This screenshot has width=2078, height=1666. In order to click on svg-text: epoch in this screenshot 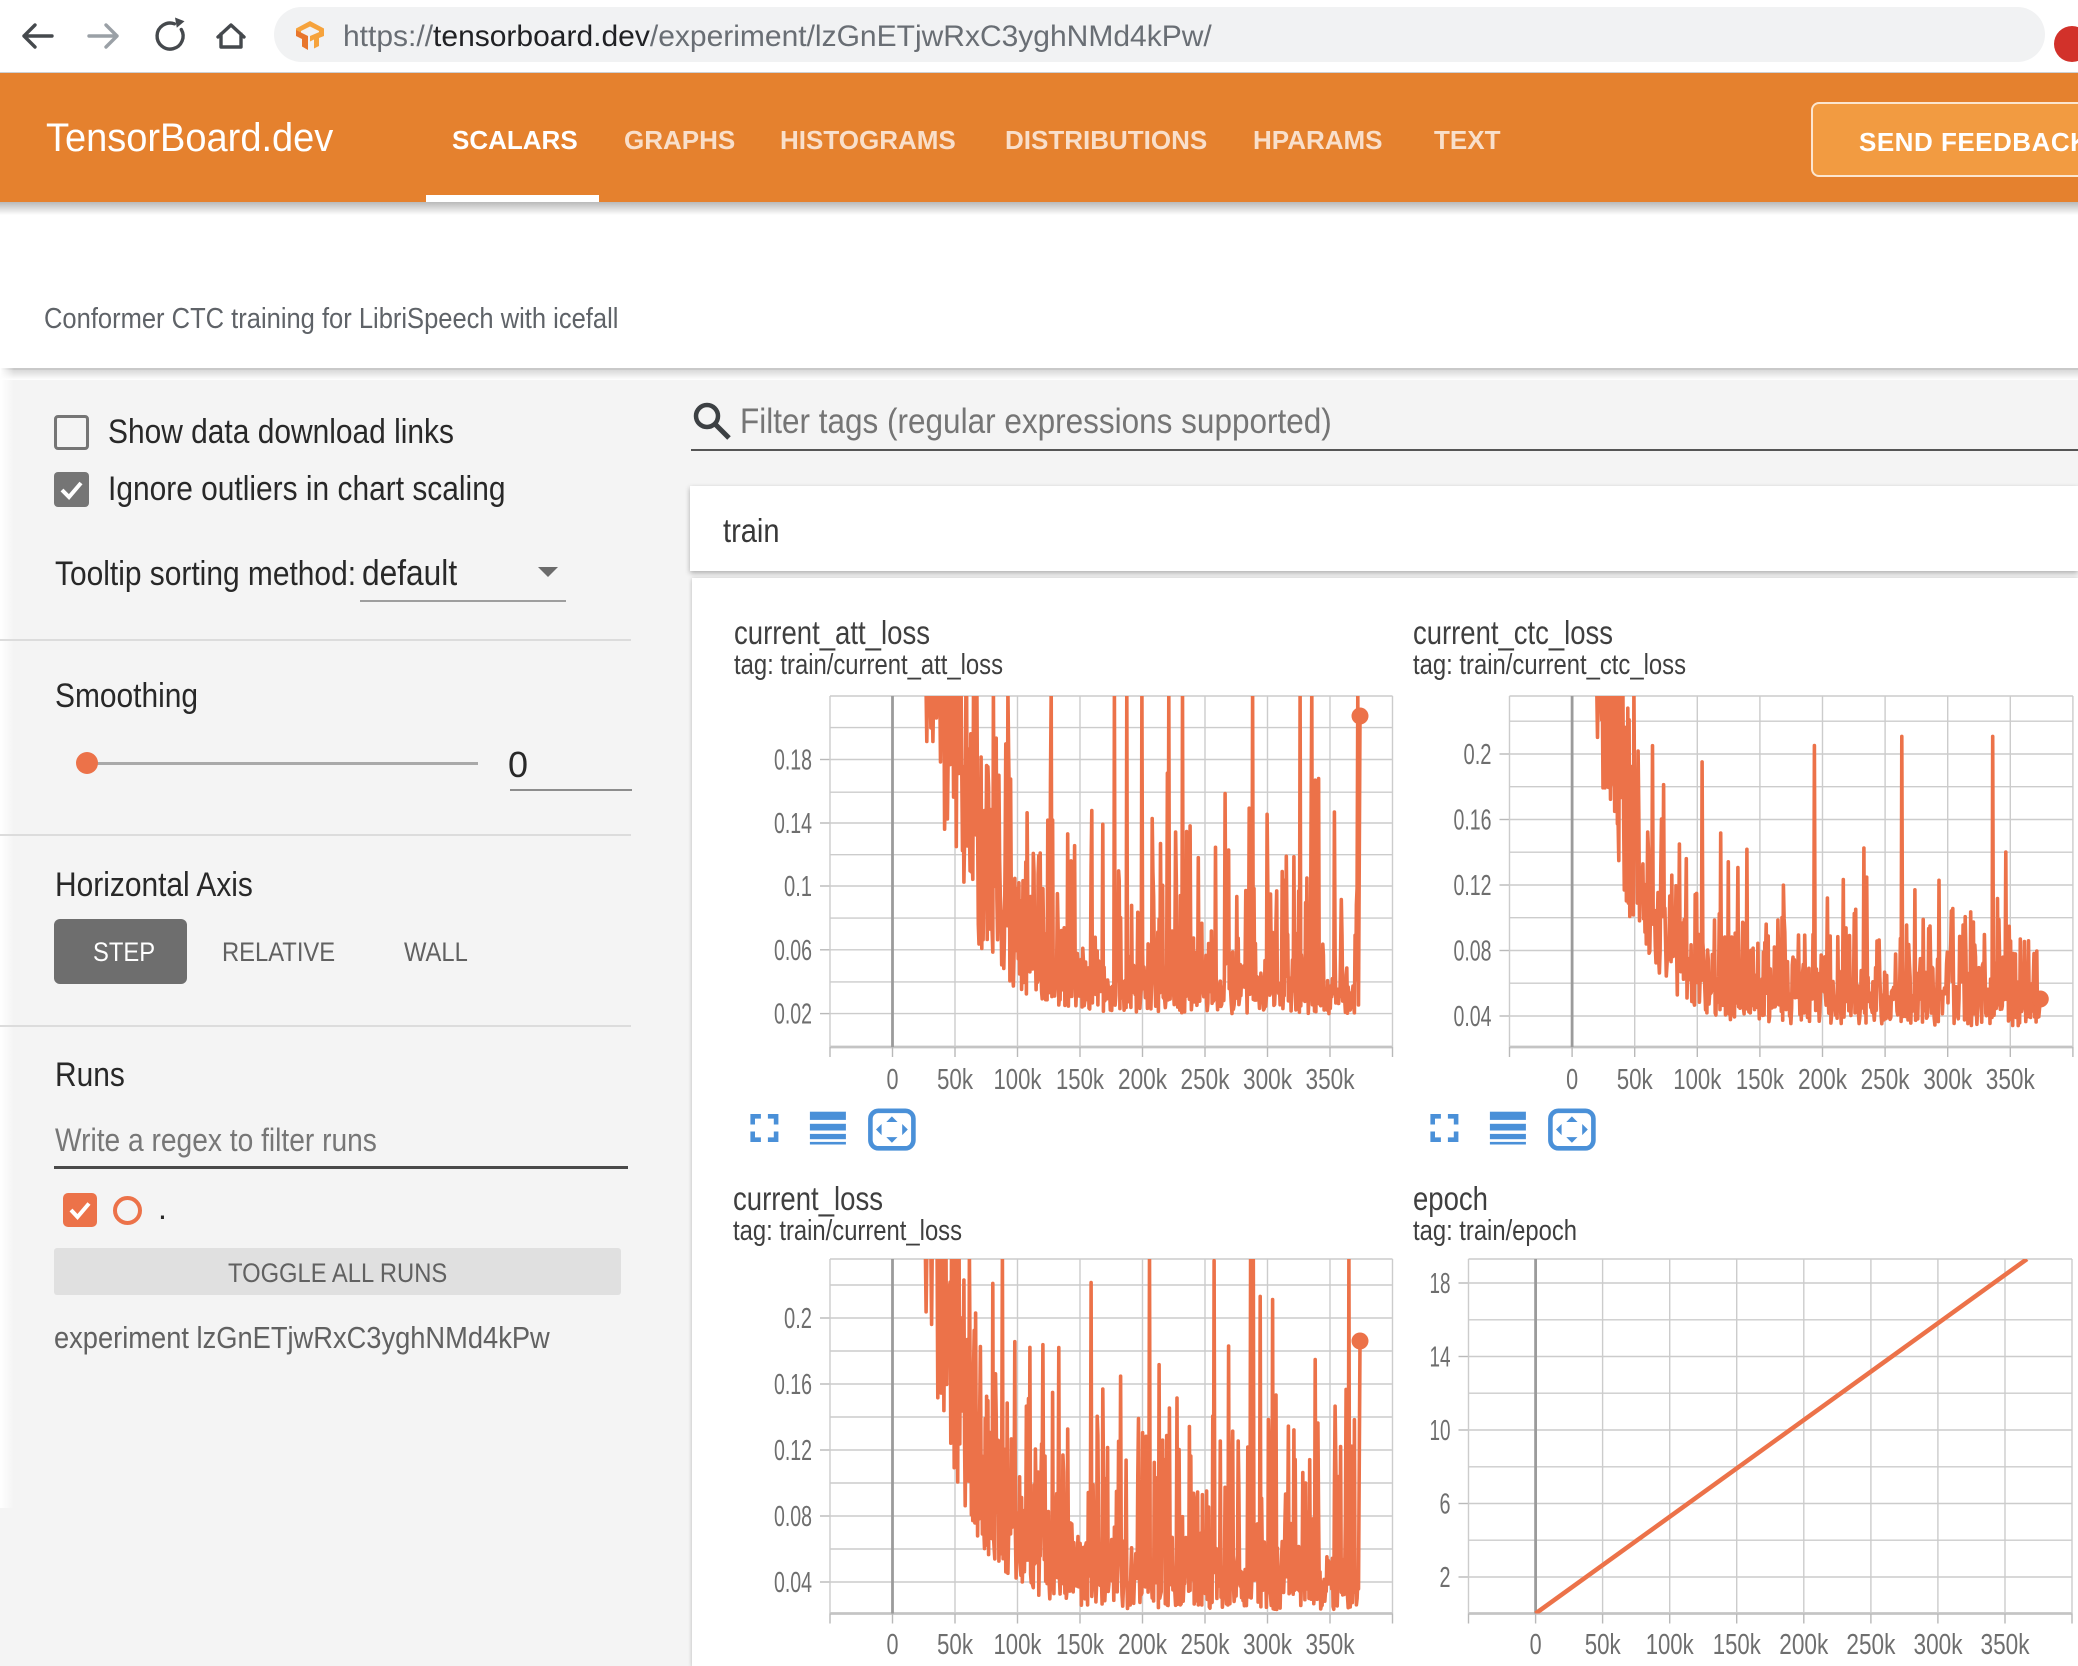, I will do `click(1450, 1198)`.